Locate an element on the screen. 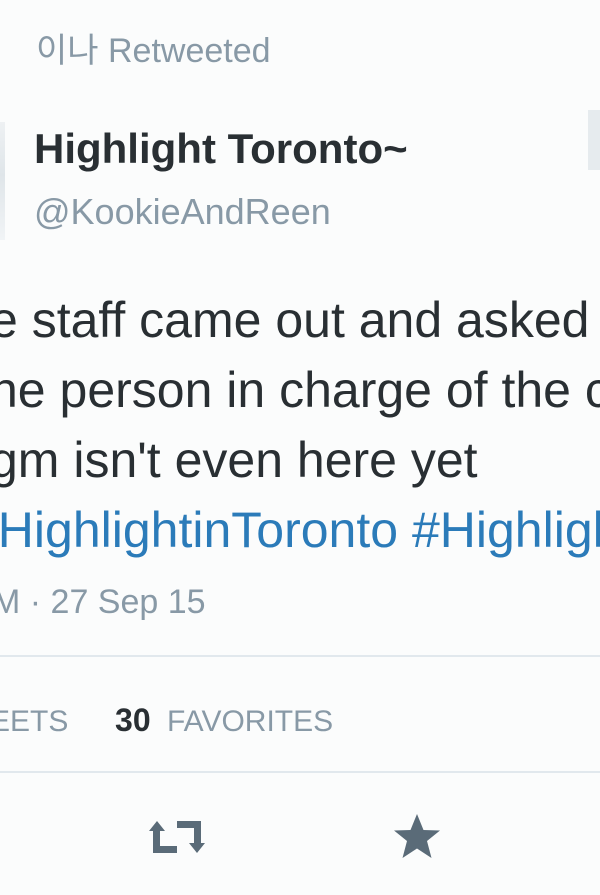 Image resolution: width=600 pixels, height=895 pixels. favorite-button is located at coordinates (417, 837).